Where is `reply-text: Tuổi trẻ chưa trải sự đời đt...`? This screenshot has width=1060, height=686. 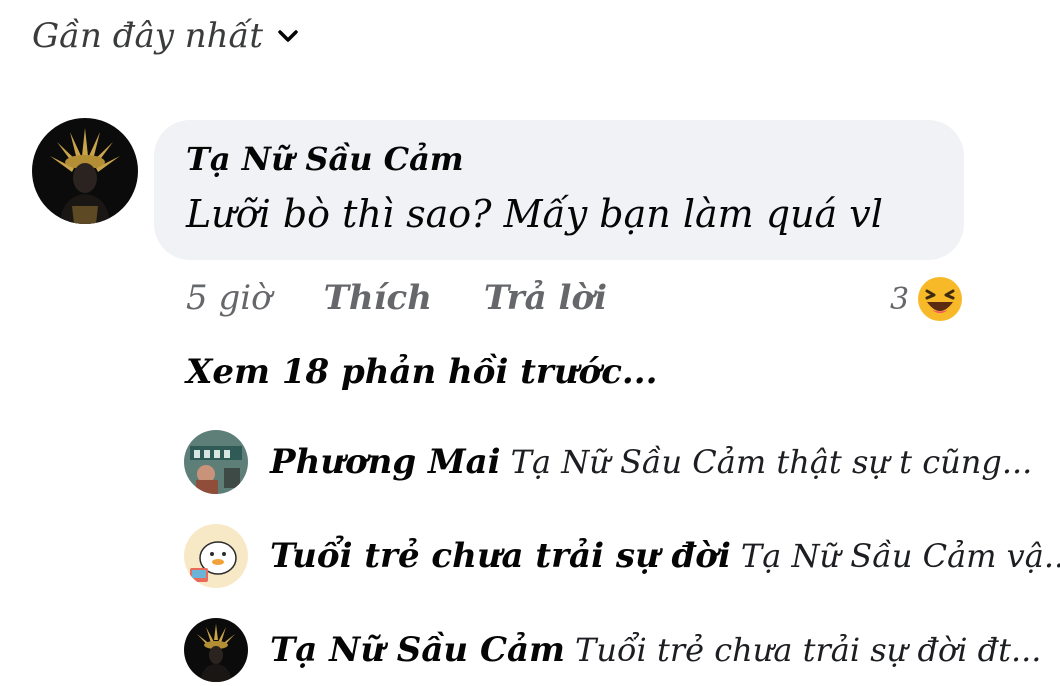 reply-text: Tuổi trẻ chưa trải sự đời đt... is located at coordinates (808, 650).